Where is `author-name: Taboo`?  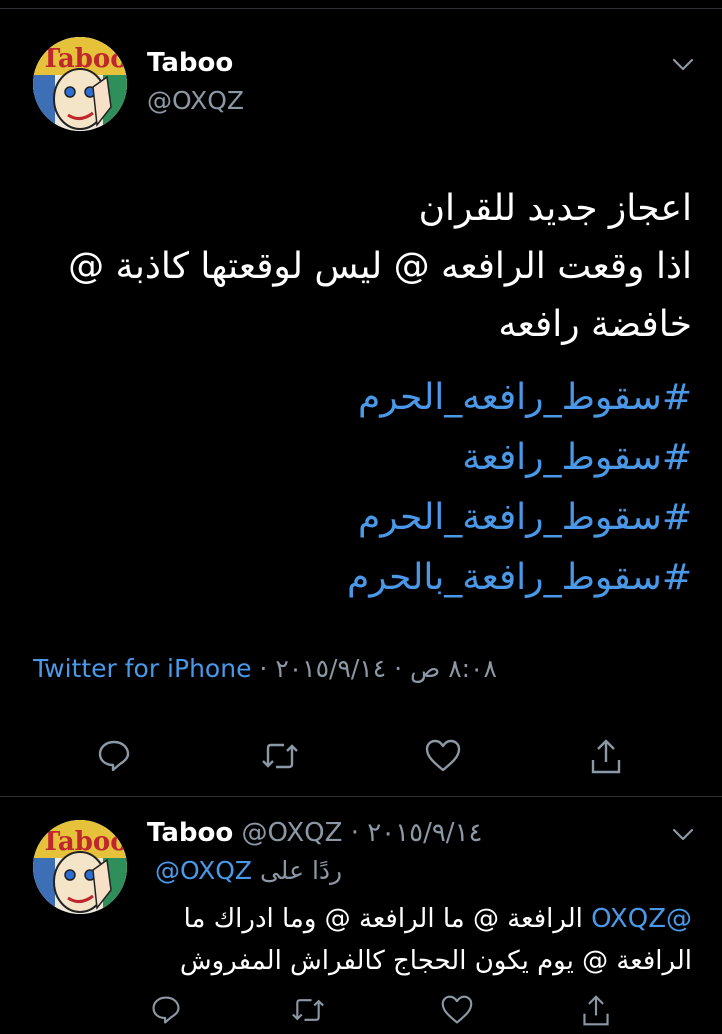 author-name: Taboo is located at coordinates (190, 63).